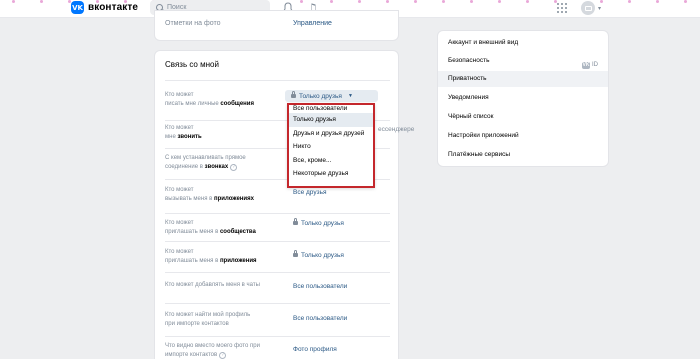 This screenshot has width=700, height=359. Describe the element at coordinates (312, 23) in the screenshot. I see `photo-tags-manage-link: Управление` at that location.